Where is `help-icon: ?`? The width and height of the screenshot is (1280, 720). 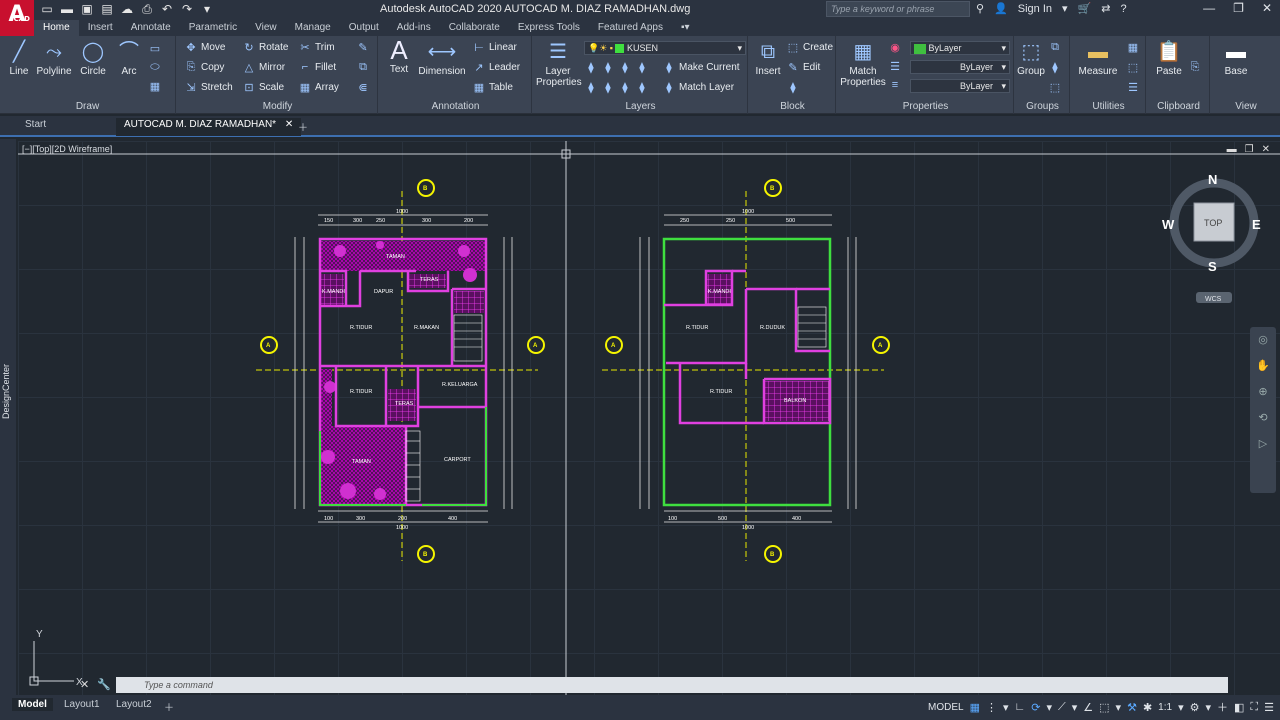 help-icon: ? is located at coordinates (1123, 9).